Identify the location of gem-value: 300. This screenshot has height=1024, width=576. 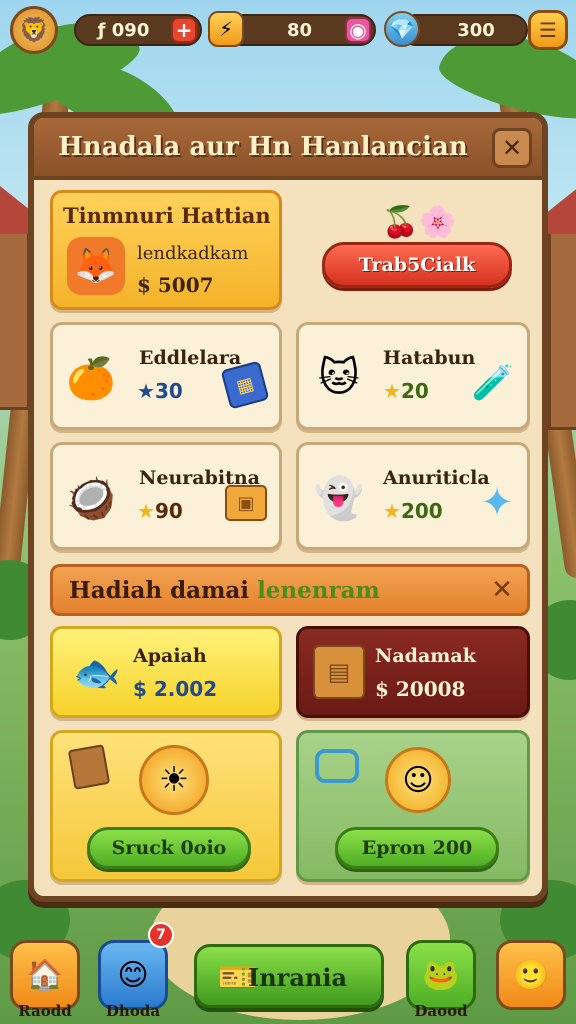
(476, 30).